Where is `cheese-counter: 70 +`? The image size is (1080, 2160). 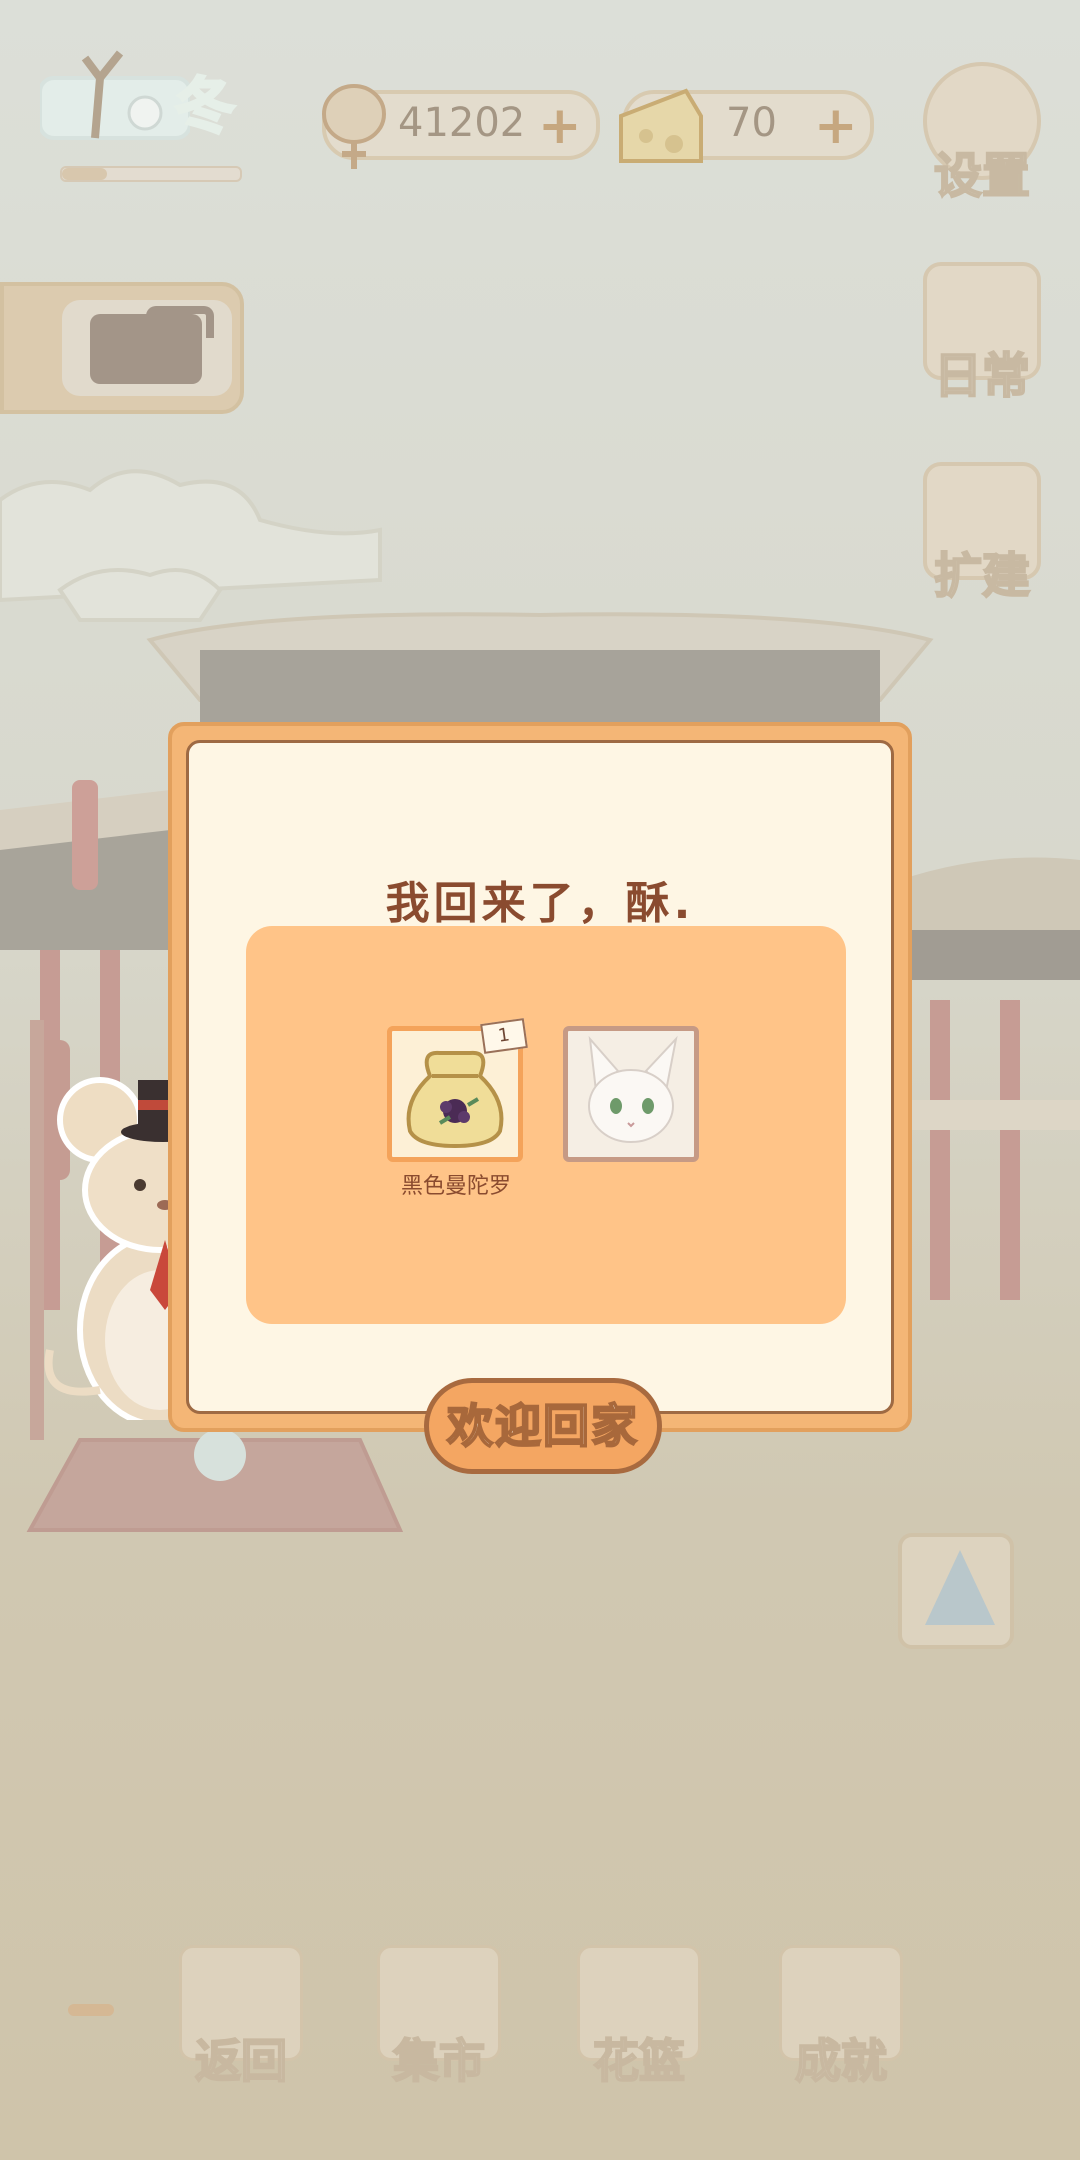 cheese-counter: 70 + is located at coordinates (746, 125).